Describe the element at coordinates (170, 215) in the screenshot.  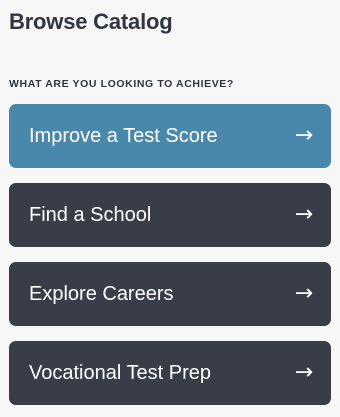
I see `option-find-a-school: Find a School →` at that location.